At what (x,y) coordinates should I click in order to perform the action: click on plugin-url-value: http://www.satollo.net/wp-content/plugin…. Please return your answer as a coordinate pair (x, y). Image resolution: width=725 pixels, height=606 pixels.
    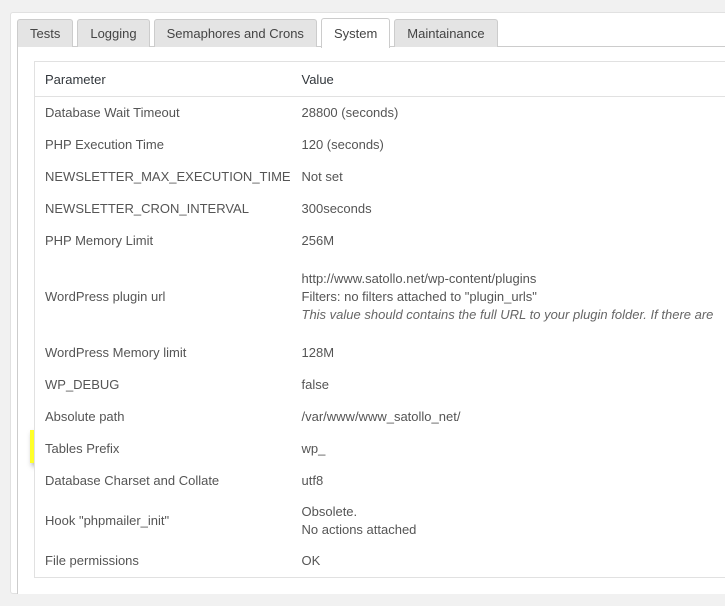
    Looking at the image, I should click on (419, 278).